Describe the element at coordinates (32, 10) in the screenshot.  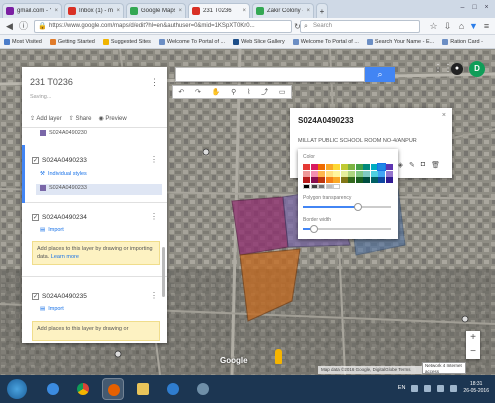
I see `tab-gmail: gmail.com - Yaho... ×` at that location.